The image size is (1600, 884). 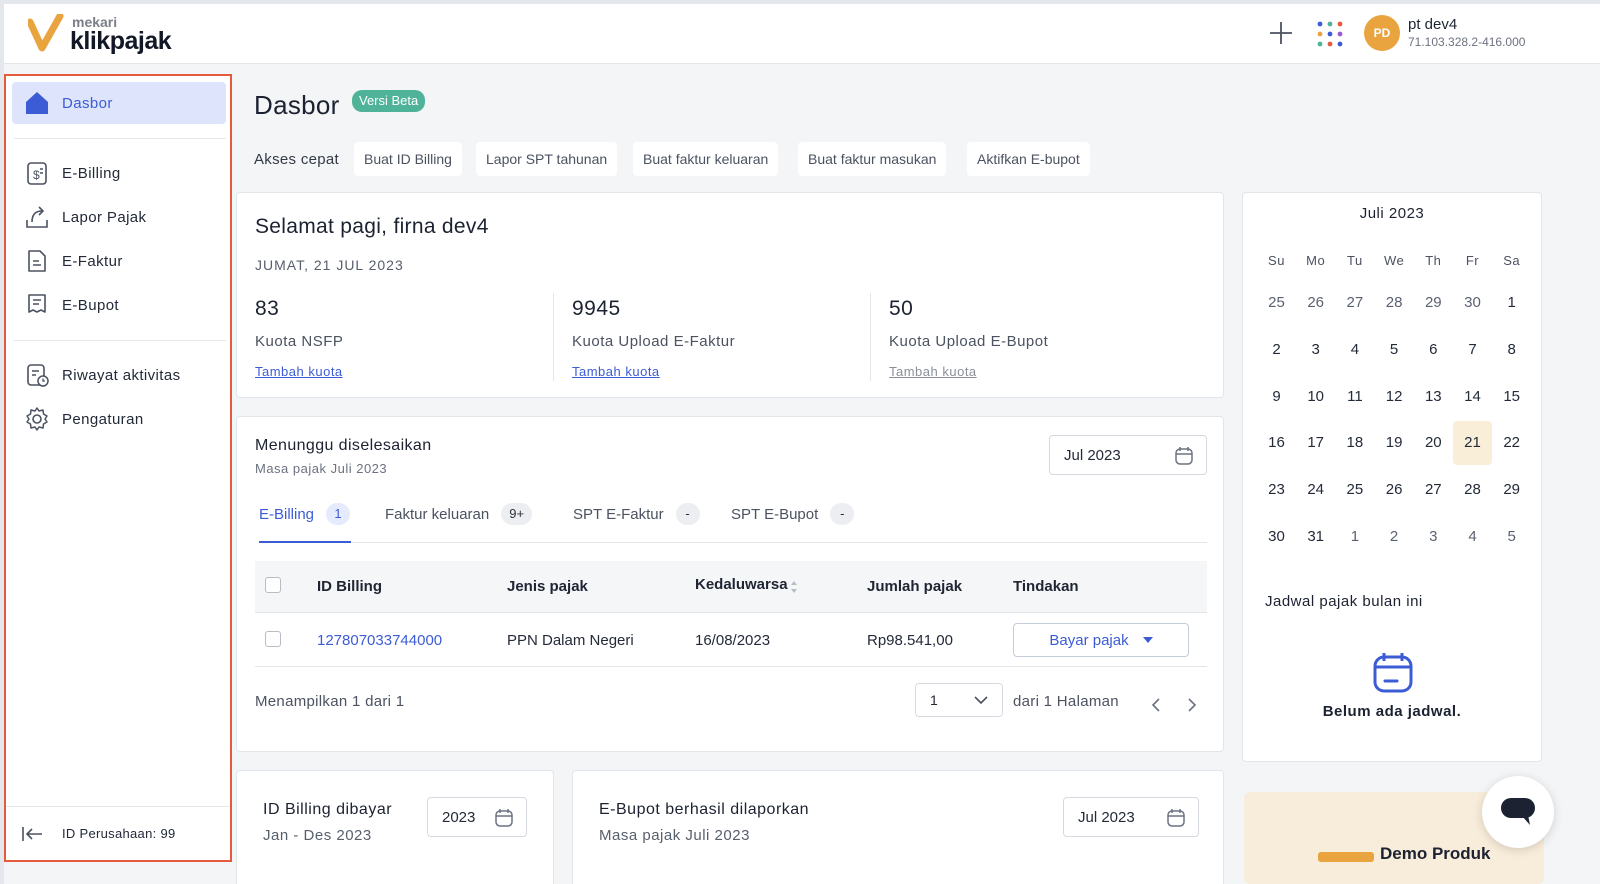 What do you see at coordinates (1511, 350) in the screenshot?
I see `calendar-day: 8` at bounding box center [1511, 350].